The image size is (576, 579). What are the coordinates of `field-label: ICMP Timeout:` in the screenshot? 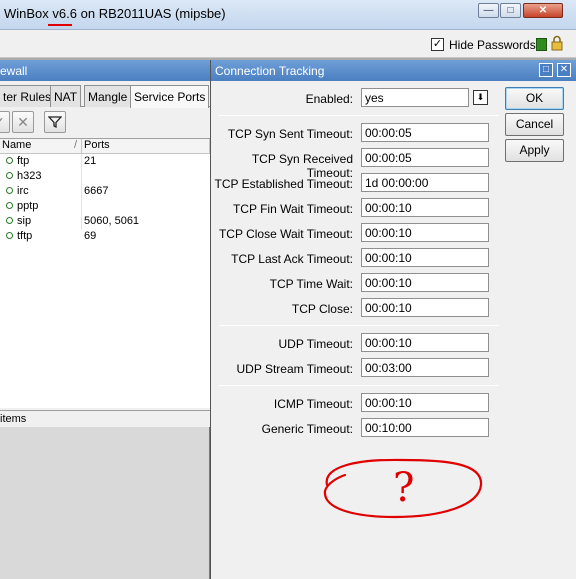 It's located at (313, 404).